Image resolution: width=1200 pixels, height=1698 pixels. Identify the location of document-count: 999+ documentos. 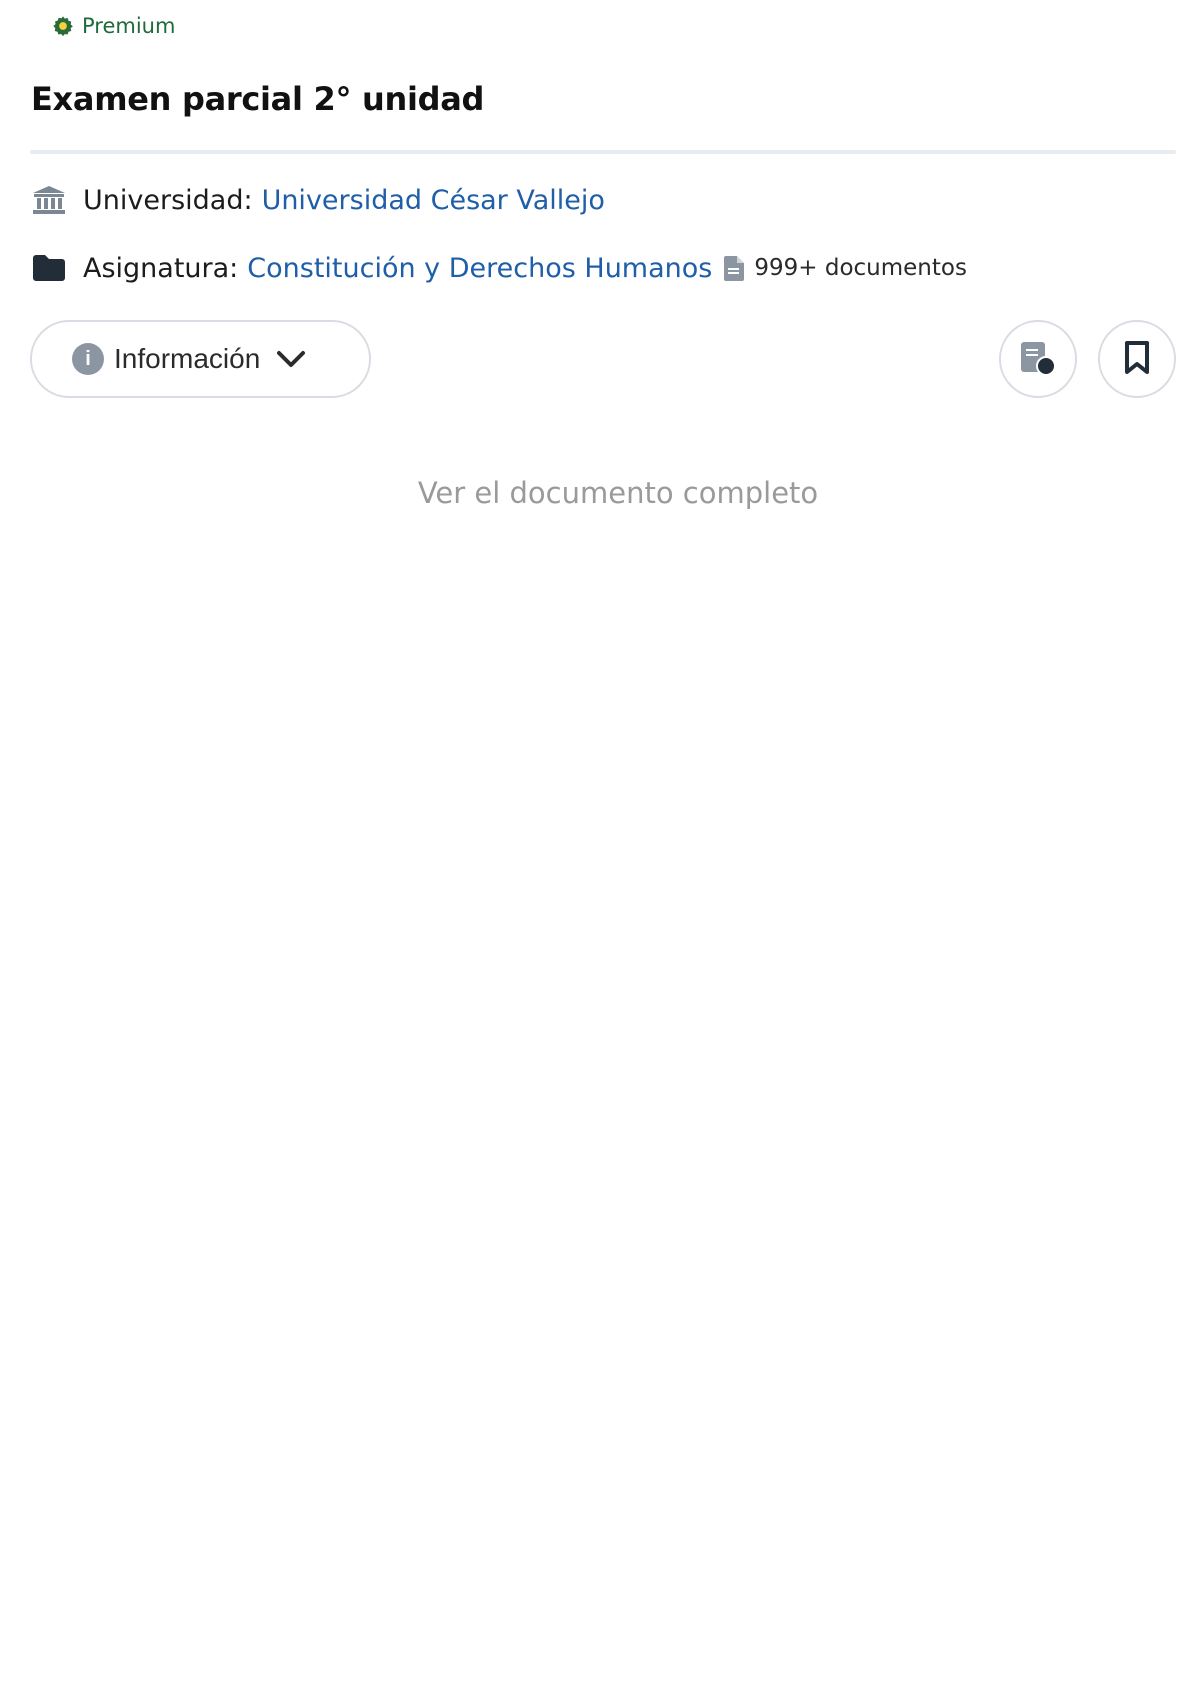
(845, 268).